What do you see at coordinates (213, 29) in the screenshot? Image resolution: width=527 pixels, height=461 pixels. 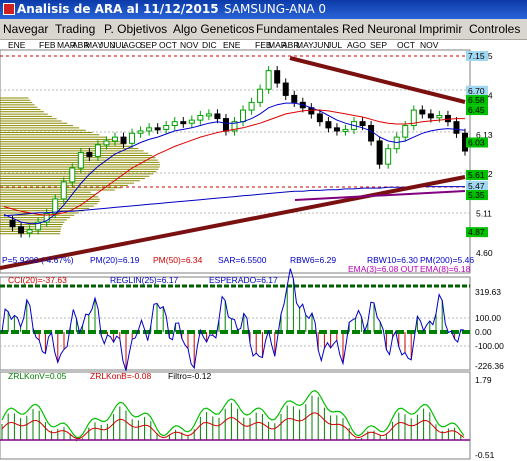 I see `menu-item-algo-geneticos: Algo Geneticos` at bounding box center [213, 29].